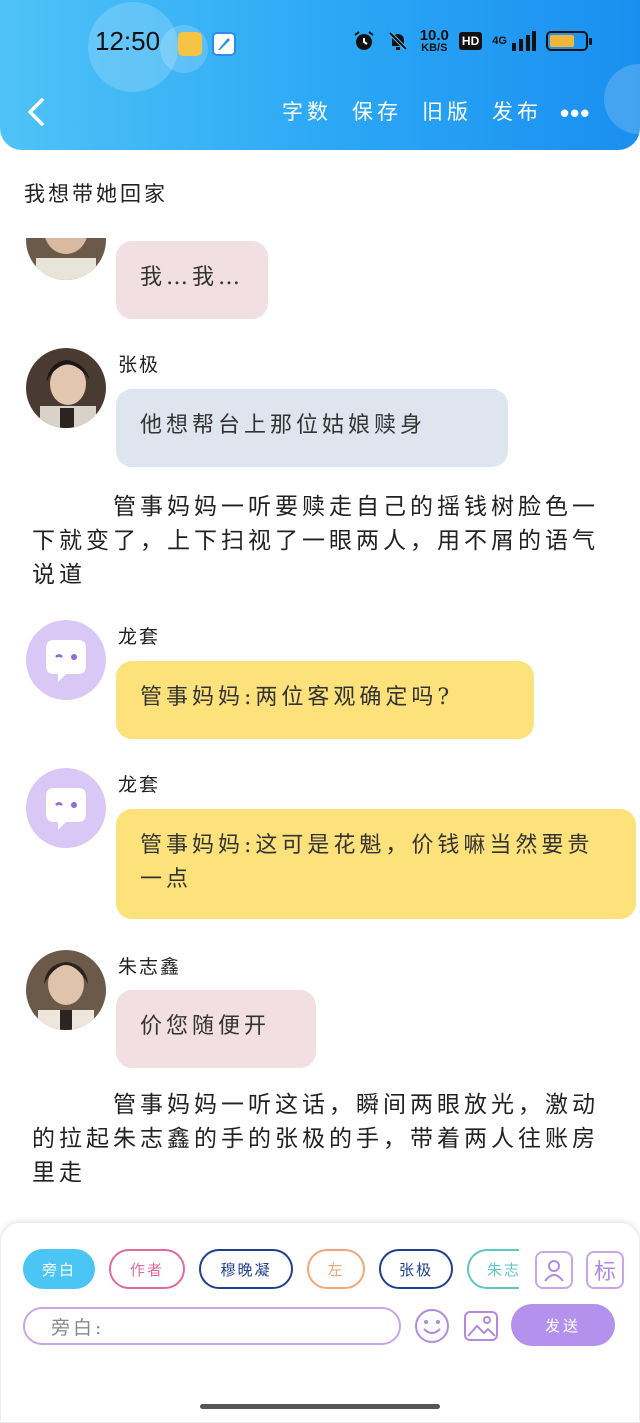  I want to click on chip-narrator: 旁白, so click(59, 1269).